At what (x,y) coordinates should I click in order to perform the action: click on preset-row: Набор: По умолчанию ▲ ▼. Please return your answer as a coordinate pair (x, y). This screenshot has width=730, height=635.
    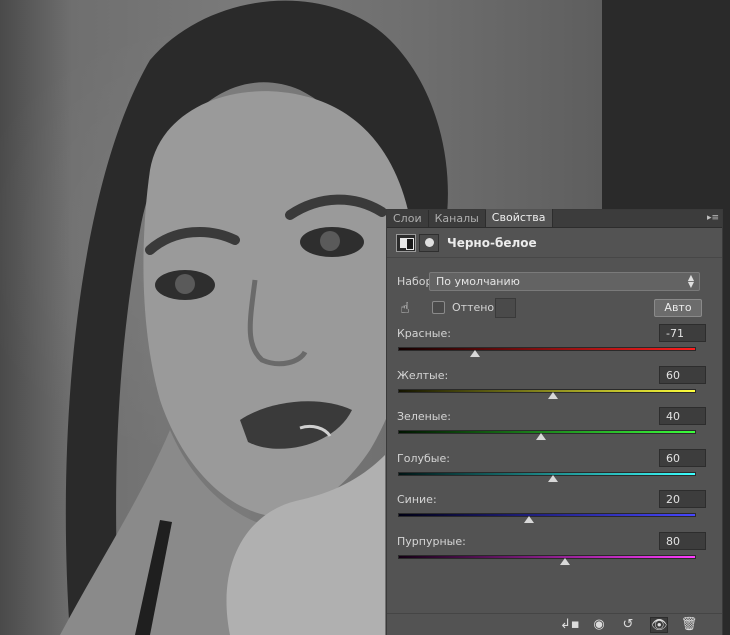
    Looking at the image, I should click on (548, 281).